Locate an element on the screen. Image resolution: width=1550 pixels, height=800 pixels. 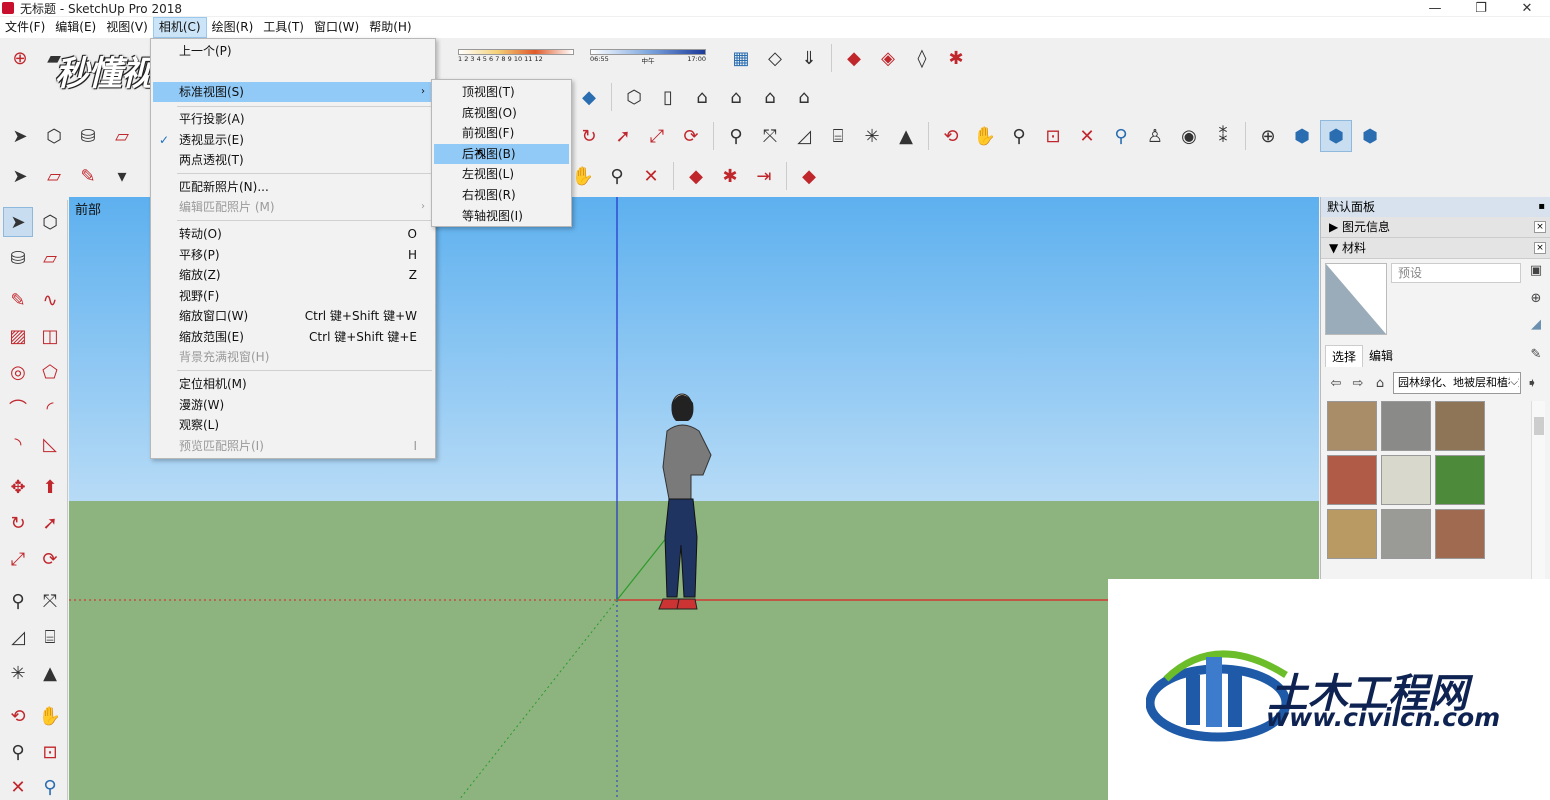
follow-me-icon: ➚ is located at coordinates (623, 136).